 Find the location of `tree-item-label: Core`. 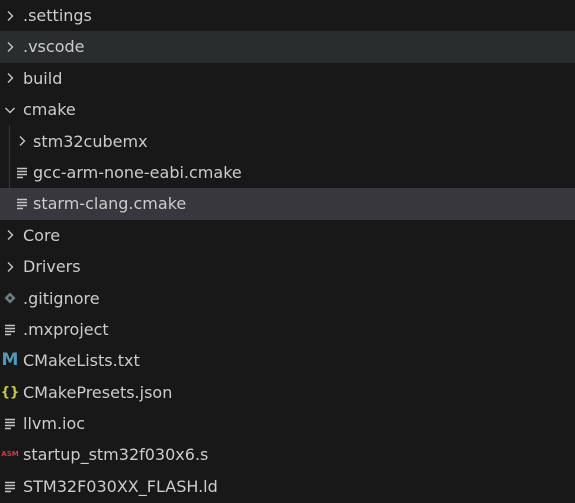

tree-item-label: Core is located at coordinates (42, 235).